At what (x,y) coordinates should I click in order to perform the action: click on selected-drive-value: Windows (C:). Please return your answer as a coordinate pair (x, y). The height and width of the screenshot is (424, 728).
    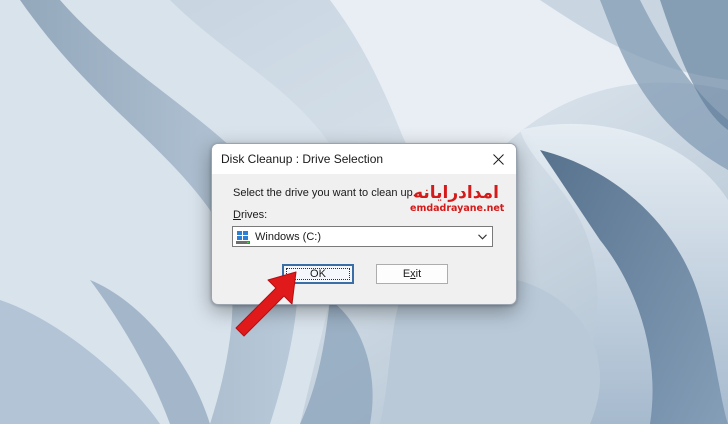
    Looking at the image, I should click on (288, 236).